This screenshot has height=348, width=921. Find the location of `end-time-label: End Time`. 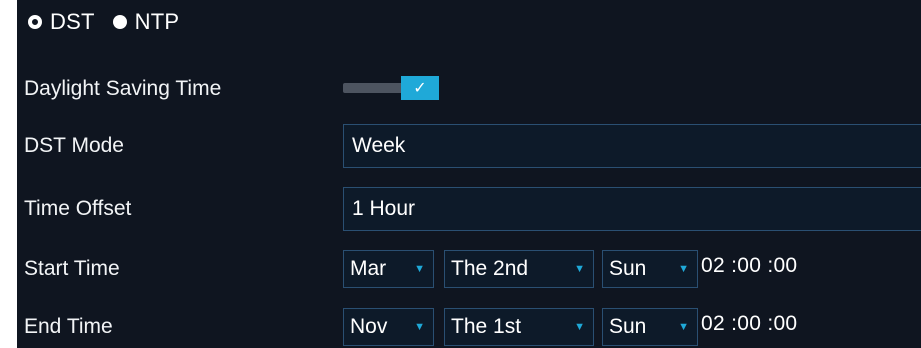

end-time-label: End Time is located at coordinates (68, 326).